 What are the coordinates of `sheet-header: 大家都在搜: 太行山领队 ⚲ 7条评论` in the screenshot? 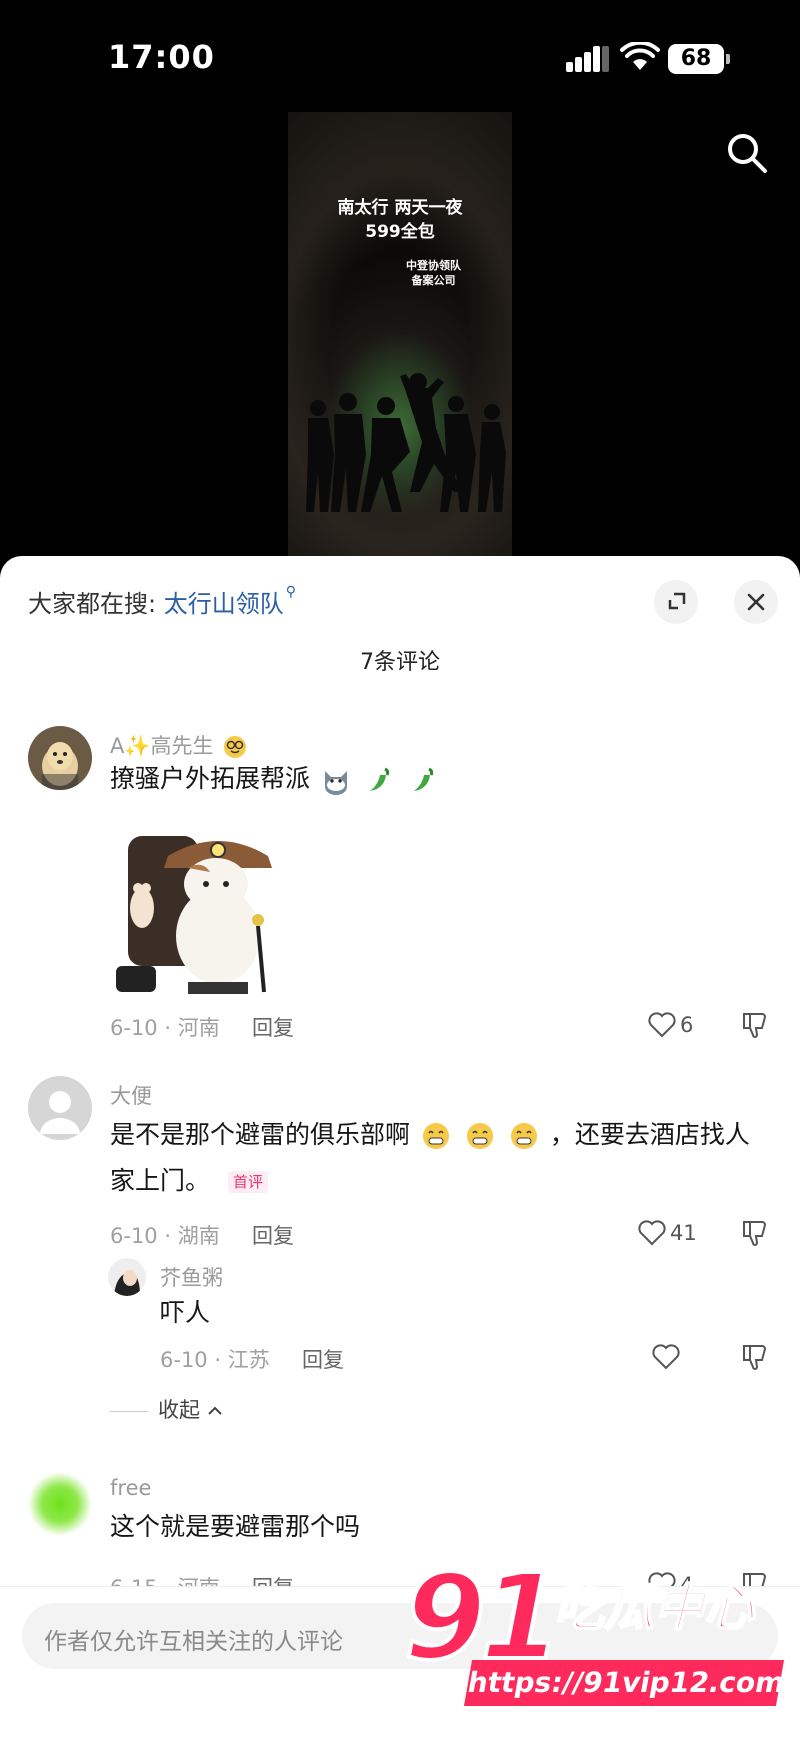 It's located at (400, 621).